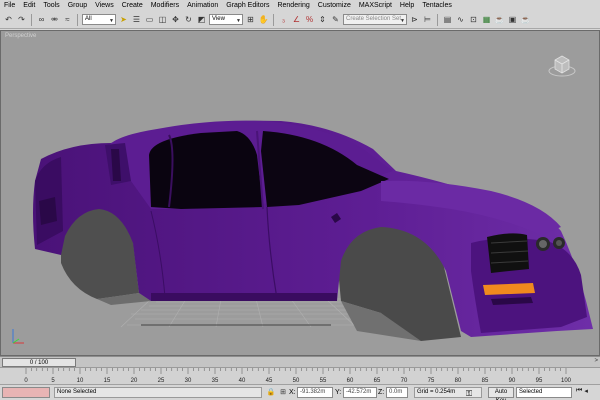  What do you see at coordinates (437, 5) in the screenshot?
I see `menu-item-tentacles: Tentacles` at bounding box center [437, 5].